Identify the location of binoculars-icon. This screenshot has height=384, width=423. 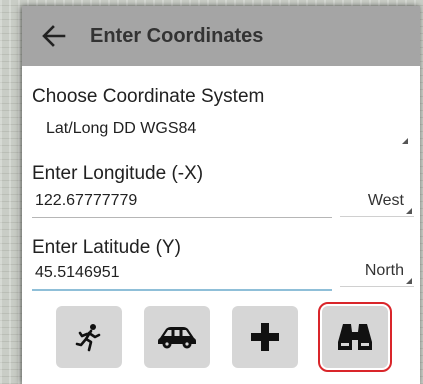
(355, 337).